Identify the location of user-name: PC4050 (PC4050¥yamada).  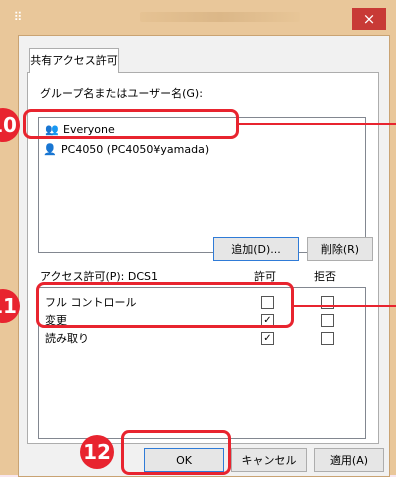
(135, 149).